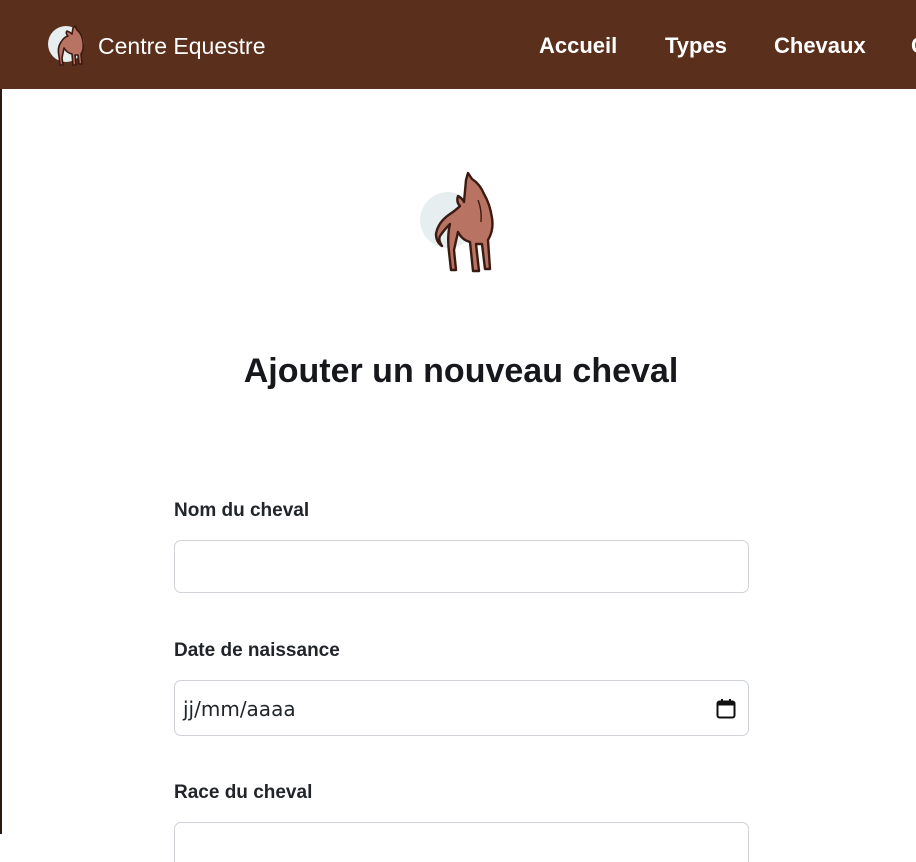  What do you see at coordinates (820, 46) in the screenshot?
I see `nav-link-chevaux: Chevaux` at bounding box center [820, 46].